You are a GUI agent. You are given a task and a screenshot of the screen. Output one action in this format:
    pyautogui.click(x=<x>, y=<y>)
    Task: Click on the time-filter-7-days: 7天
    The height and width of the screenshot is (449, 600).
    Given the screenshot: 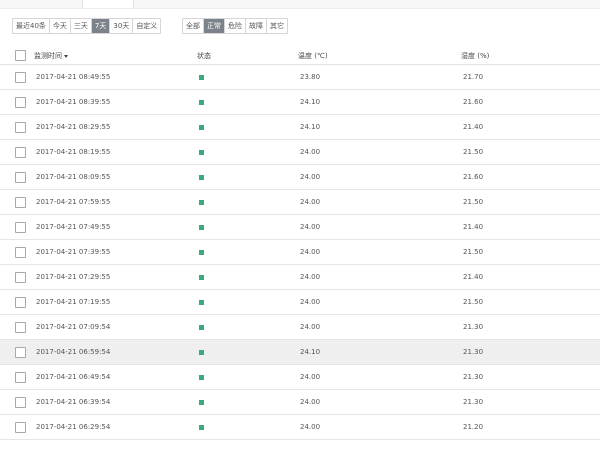 What is the action you would take?
    pyautogui.click(x=100, y=26)
    